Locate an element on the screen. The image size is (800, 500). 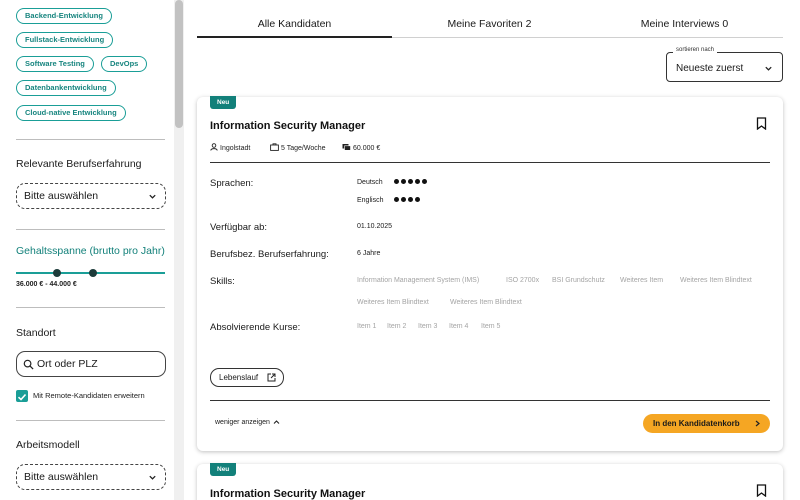
tab-interviews: Meine Interviews 0 is located at coordinates (684, 26).